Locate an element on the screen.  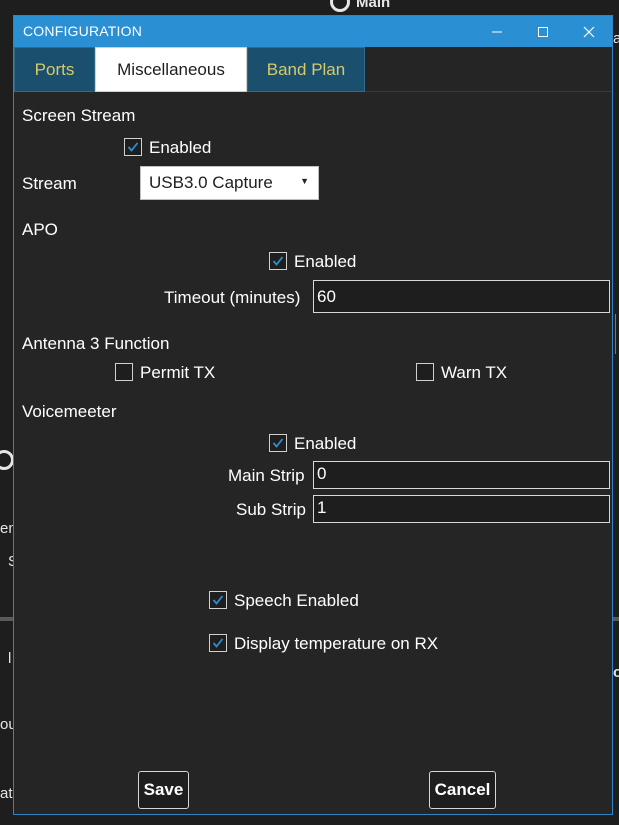
close-icon is located at coordinates (589, 31).